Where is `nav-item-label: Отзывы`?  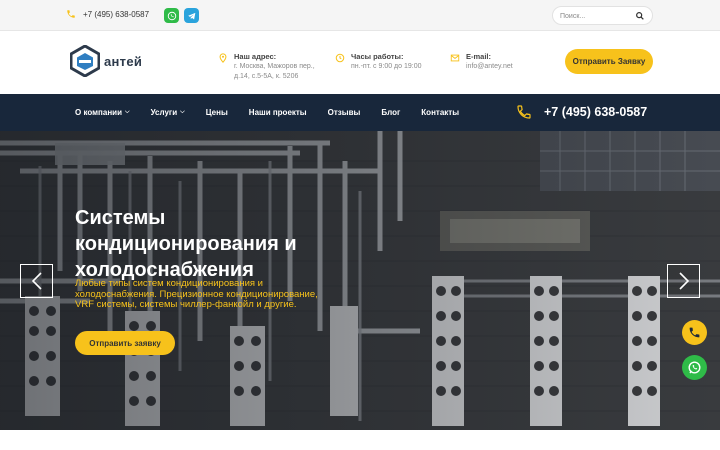
nav-item-label: Отзывы is located at coordinates (344, 112).